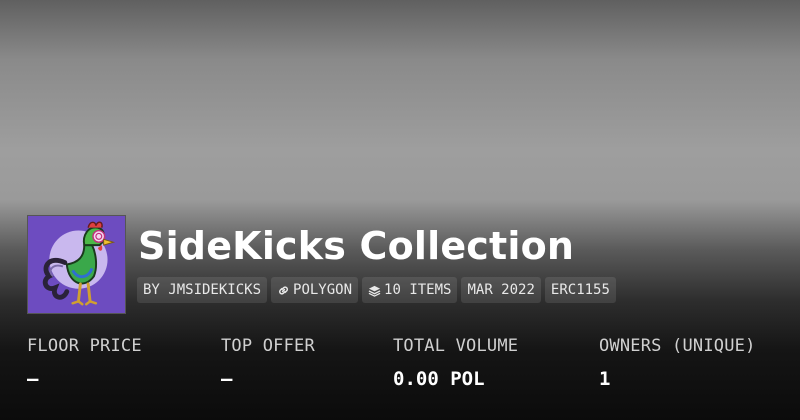  Describe the element at coordinates (455, 363) in the screenshot. I see `stat-total-volume: TOTAL VOLUME 0.00 POL` at that location.